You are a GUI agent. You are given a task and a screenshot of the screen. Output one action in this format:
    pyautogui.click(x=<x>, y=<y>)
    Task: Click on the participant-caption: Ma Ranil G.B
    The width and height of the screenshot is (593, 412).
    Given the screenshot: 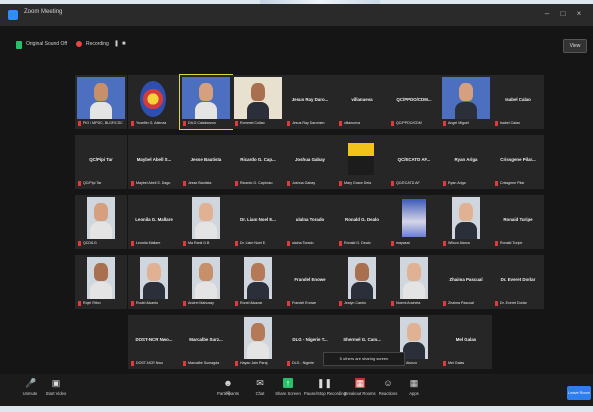 What is the action you would take?
    pyautogui.click(x=199, y=243)
    